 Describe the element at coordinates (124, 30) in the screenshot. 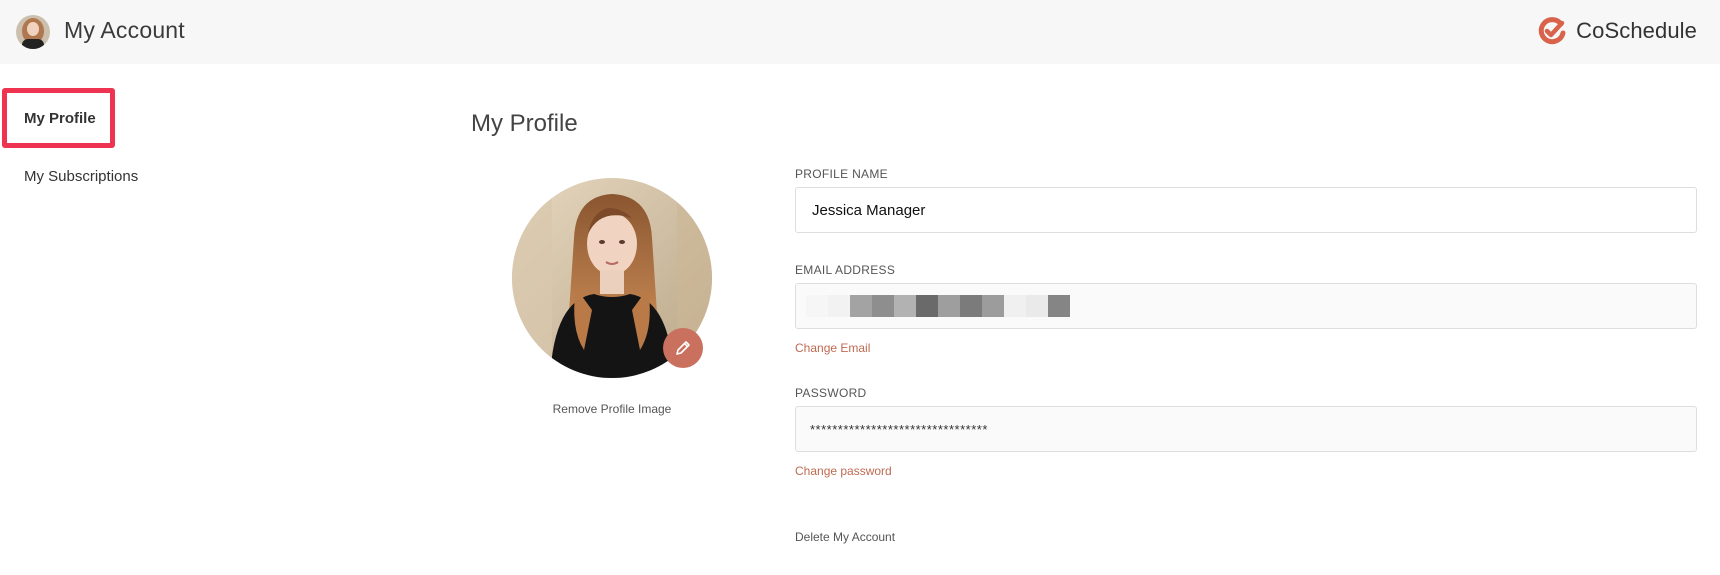

I see `page-header-title: My Account` at that location.